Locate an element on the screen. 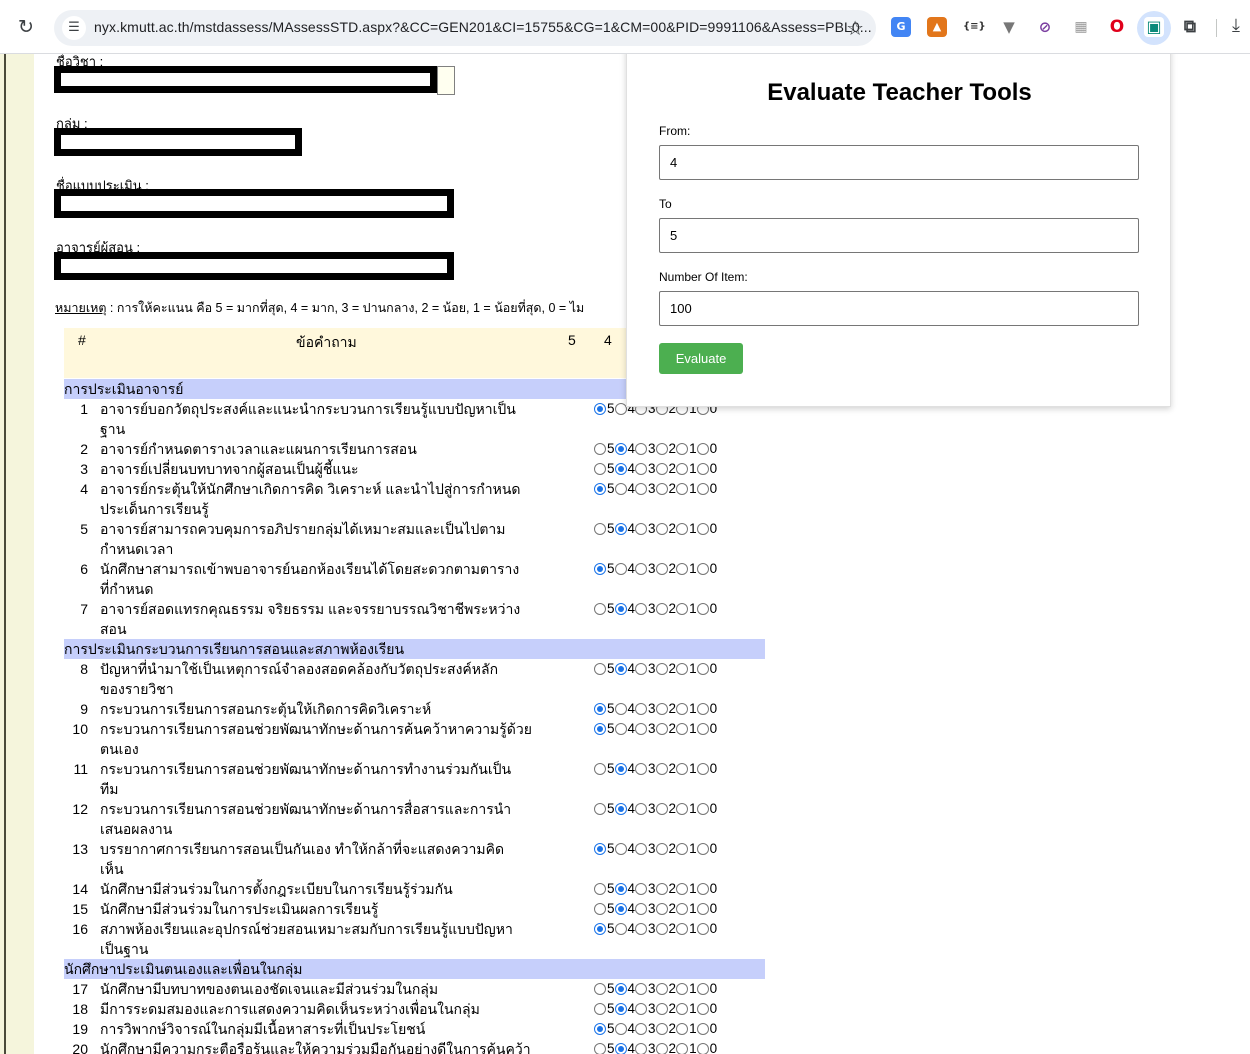  google-translate-icon: G is located at coordinates (901, 27).